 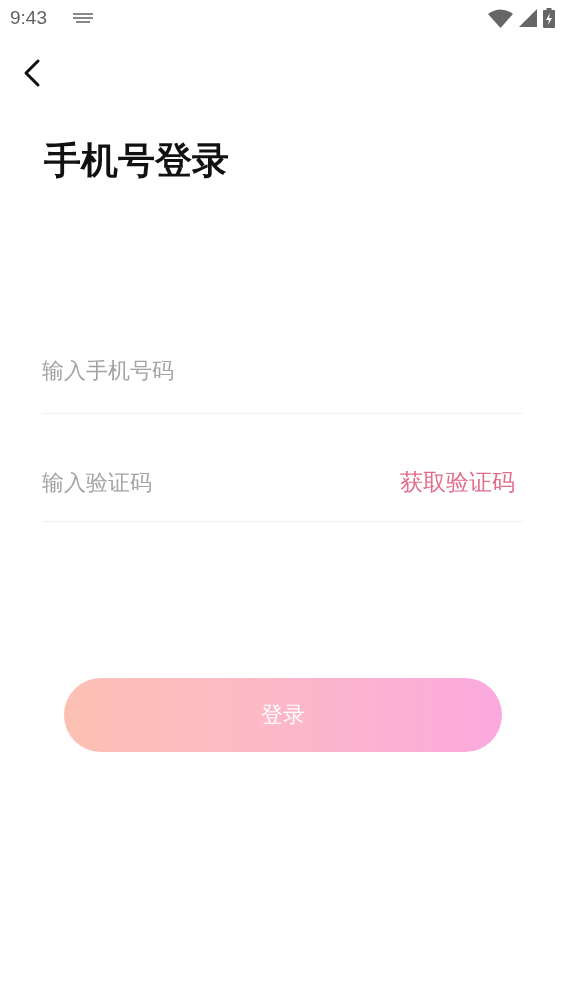 What do you see at coordinates (461, 482) in the screenshot?
I see `get-code-link: 获取验证码` at bounding box center [461, 482].